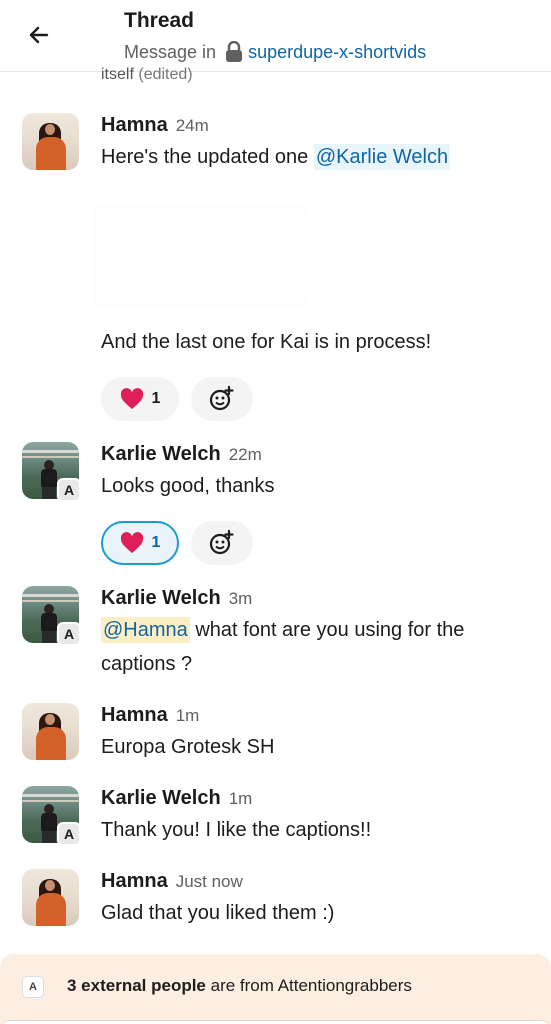 This screenshot has width=551, height=1024. What do you see at coordinates (236, 830) in the screenshot?
I see `message-text: Thank you! I like the captions!!` at bounding box center [236, 830].